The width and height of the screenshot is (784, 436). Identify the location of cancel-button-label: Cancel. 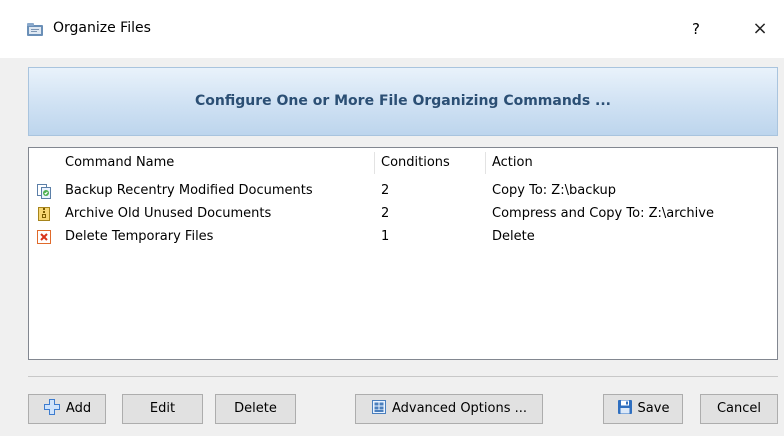
(739, 408).